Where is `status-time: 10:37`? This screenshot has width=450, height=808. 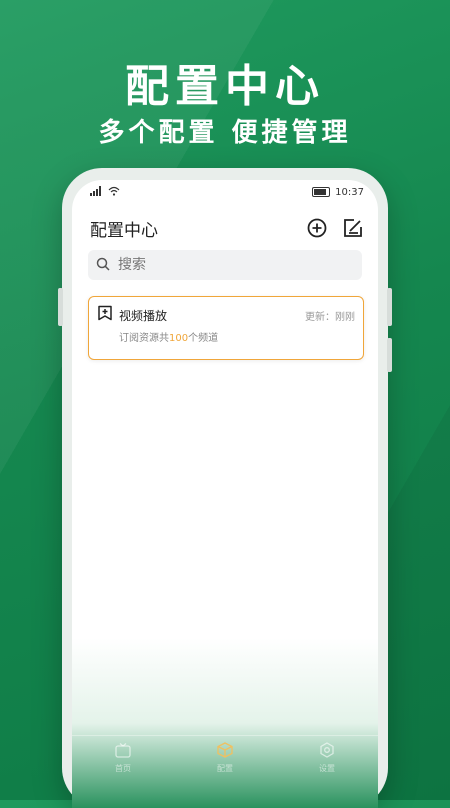 status-time: 10:37 is located at coordinates (349, 192).